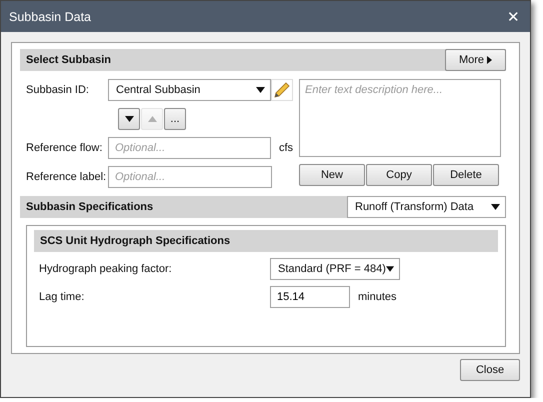 This screenshot has width=543, height=402. What do you see at coordinates (50, 17) in the screenshot?
I see `window-title: Subbasin Data` at bounding box center [50, 17].